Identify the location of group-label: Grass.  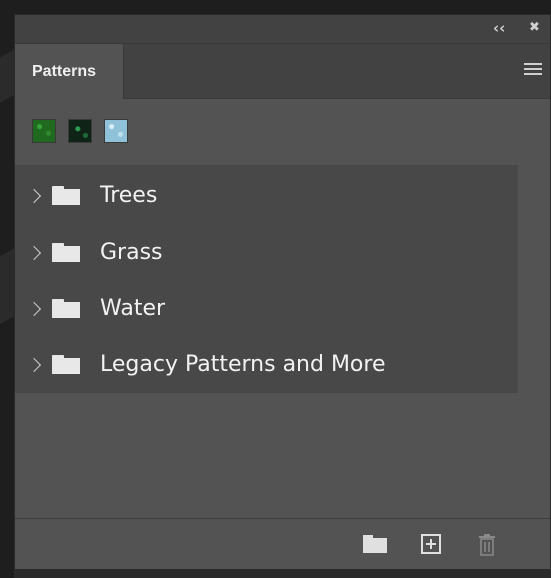
(131, 252).